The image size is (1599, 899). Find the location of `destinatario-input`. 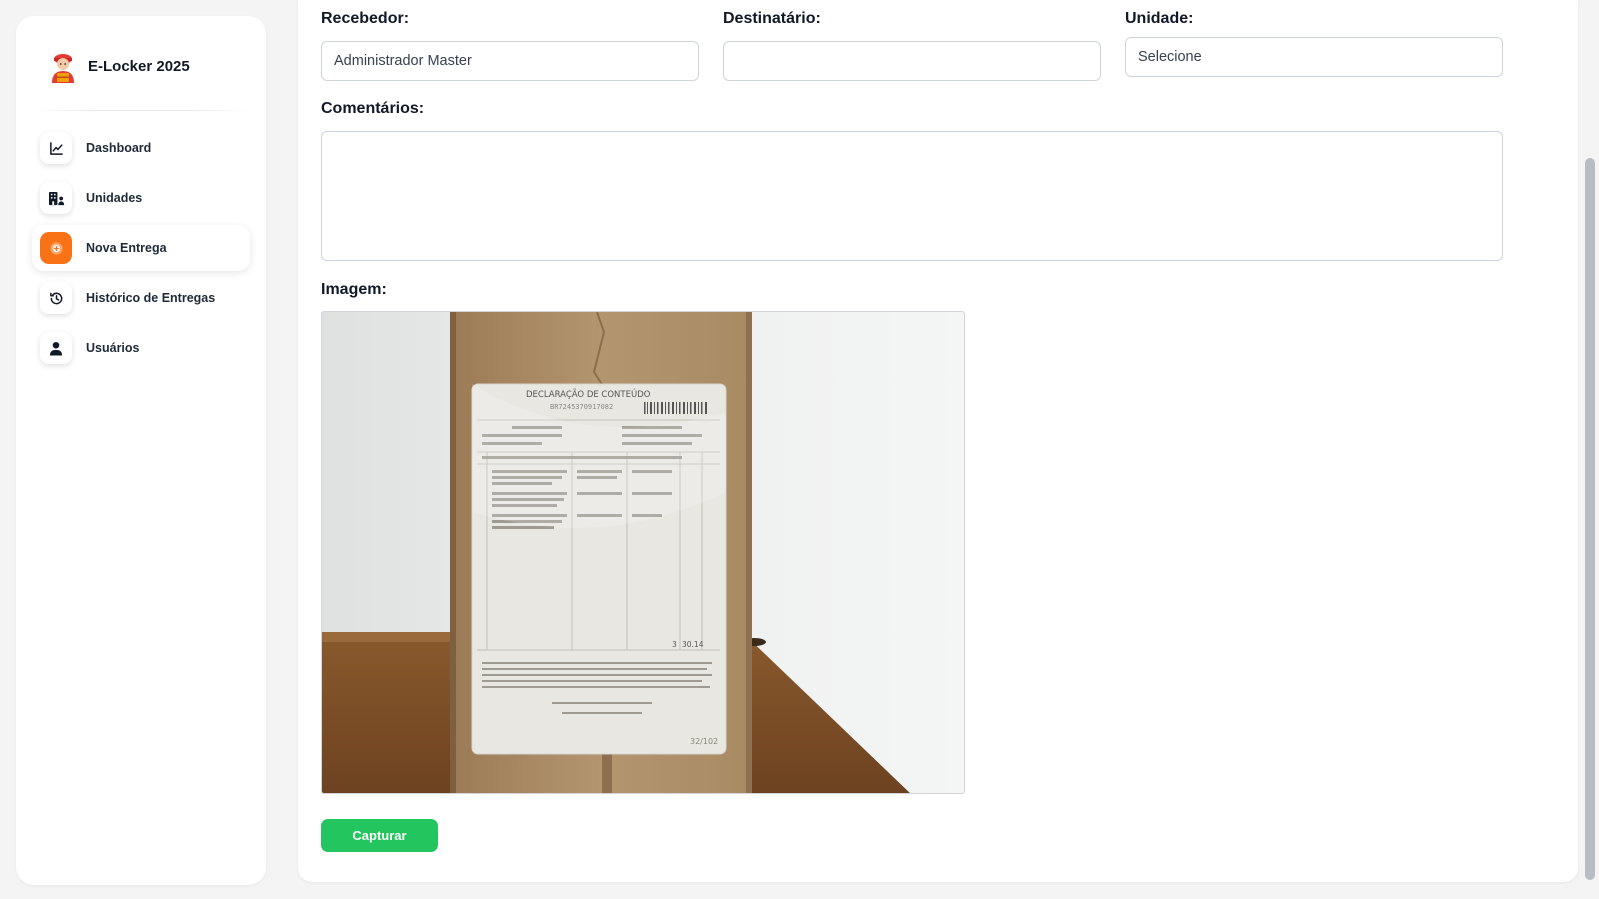

destinatario-input is located at coordinates (912, 61).